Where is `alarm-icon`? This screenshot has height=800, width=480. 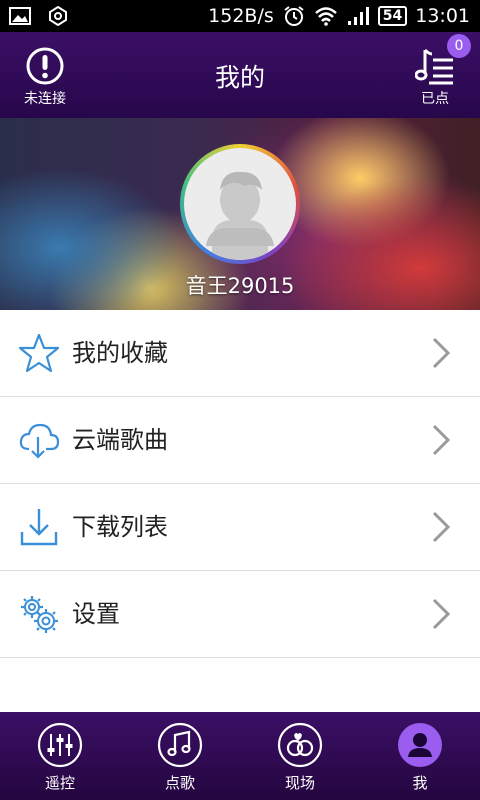
alarm-icon is located at coordinates (294, 16).